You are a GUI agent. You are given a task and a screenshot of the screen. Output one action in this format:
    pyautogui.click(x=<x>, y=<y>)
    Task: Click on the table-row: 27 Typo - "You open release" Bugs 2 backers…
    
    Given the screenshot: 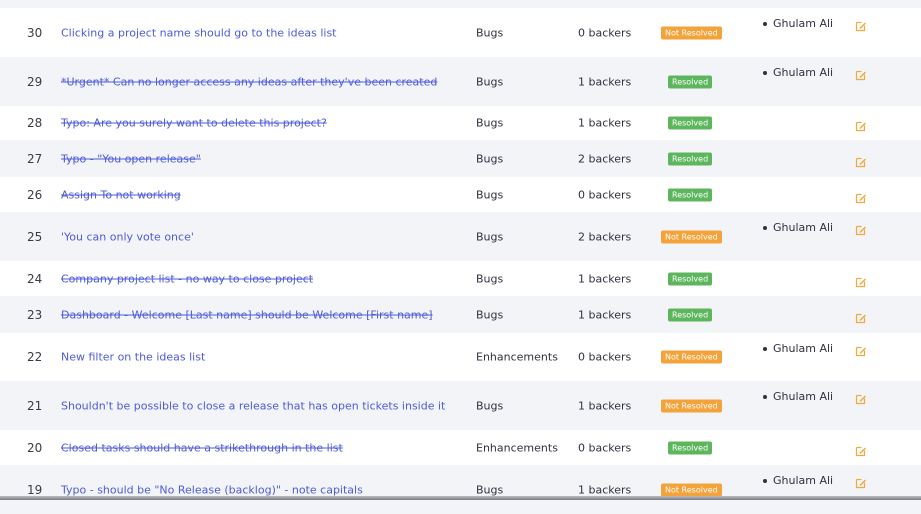 What is the action you would take?
    pyautogui.click(x=460, y=158)
    